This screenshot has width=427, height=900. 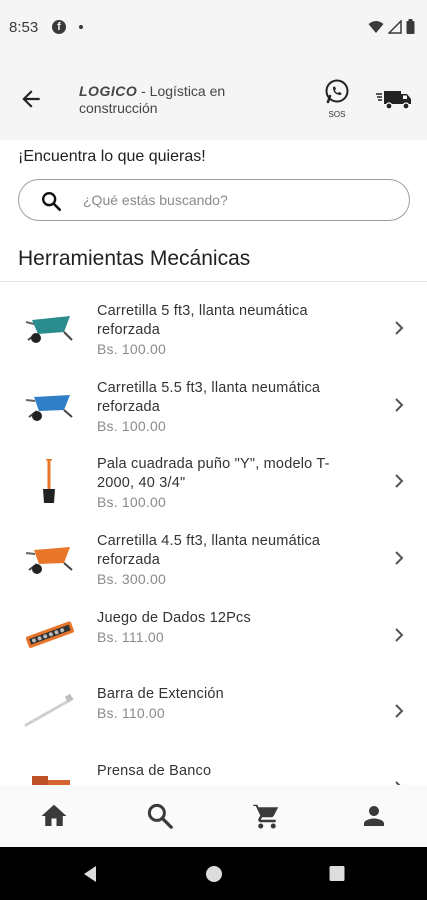 I want to click on search-input: ¿Qué estás buscando?, so click(x=214, y=200).